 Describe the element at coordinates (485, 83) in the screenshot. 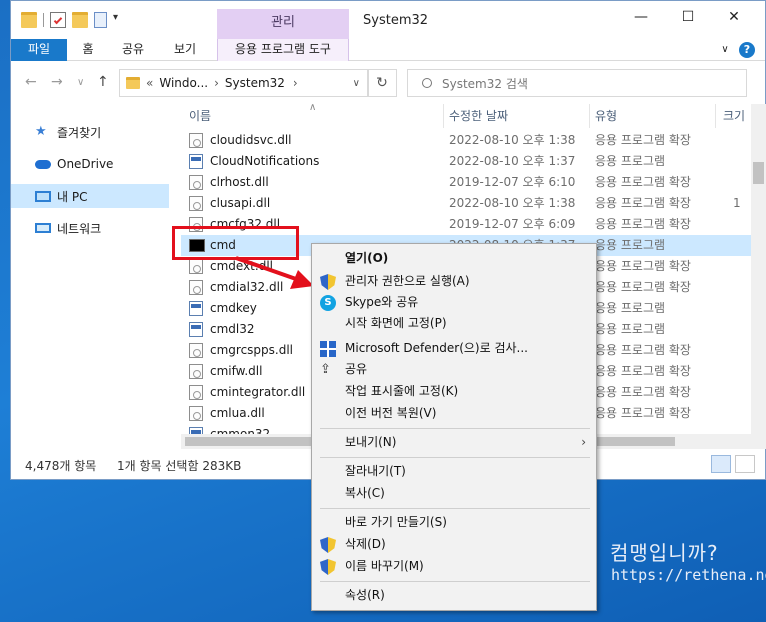

I see `search-placeholder: System32 검색` at that location.